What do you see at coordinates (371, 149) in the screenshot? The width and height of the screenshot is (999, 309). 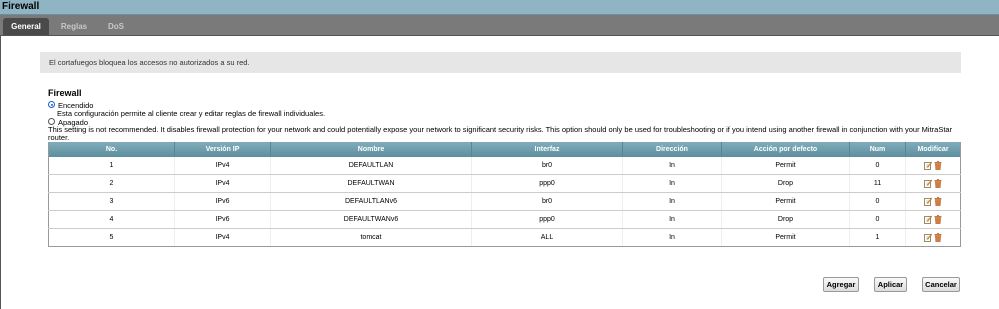 I see `col-header-name: Nombre` at bounding box center [371, 149].